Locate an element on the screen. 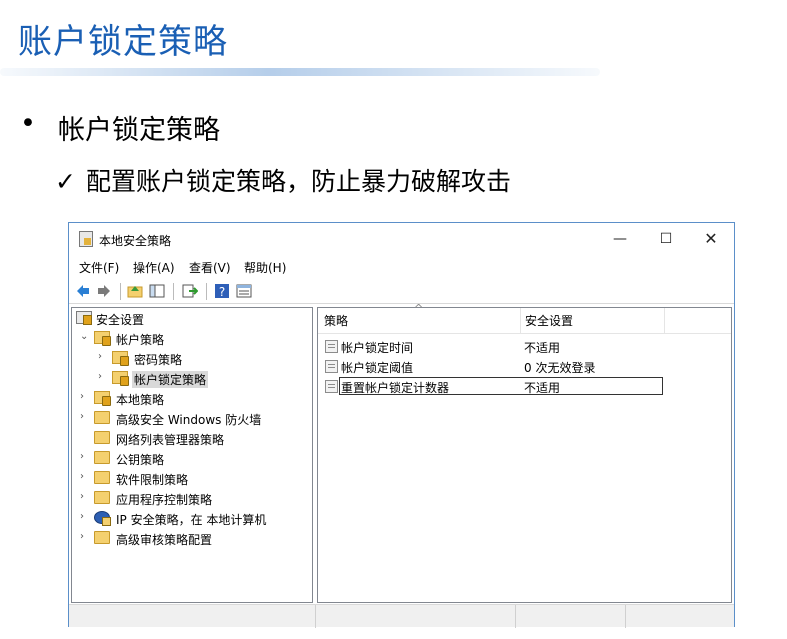 This screenshot has height=639, width=787. list-header: ^ 策略 安全设置 is located at coordinates (524, 318).